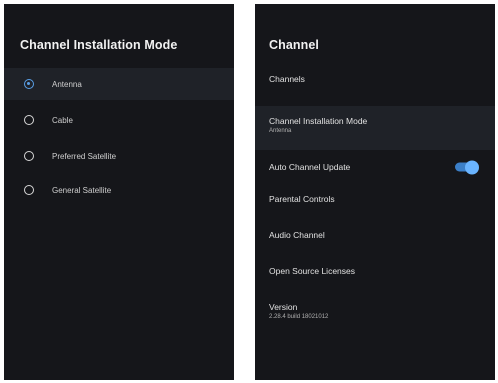  Describe the element at coordinates (299, 317) in the screenshot. I see `version-number: 2.28.4 build 18021012` at that location.